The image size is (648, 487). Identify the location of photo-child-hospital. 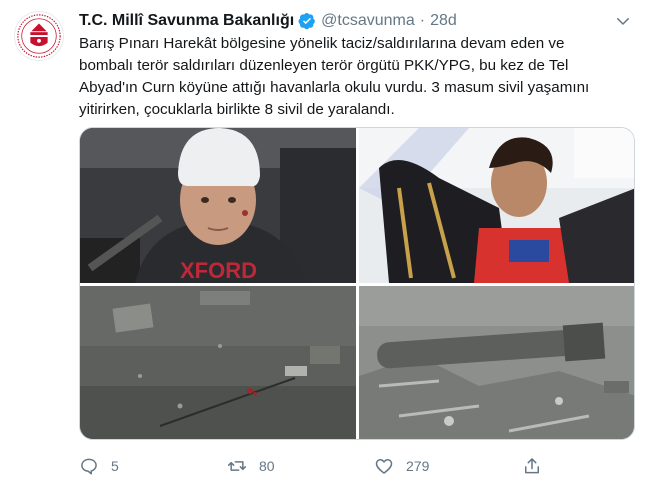
(496, 205).